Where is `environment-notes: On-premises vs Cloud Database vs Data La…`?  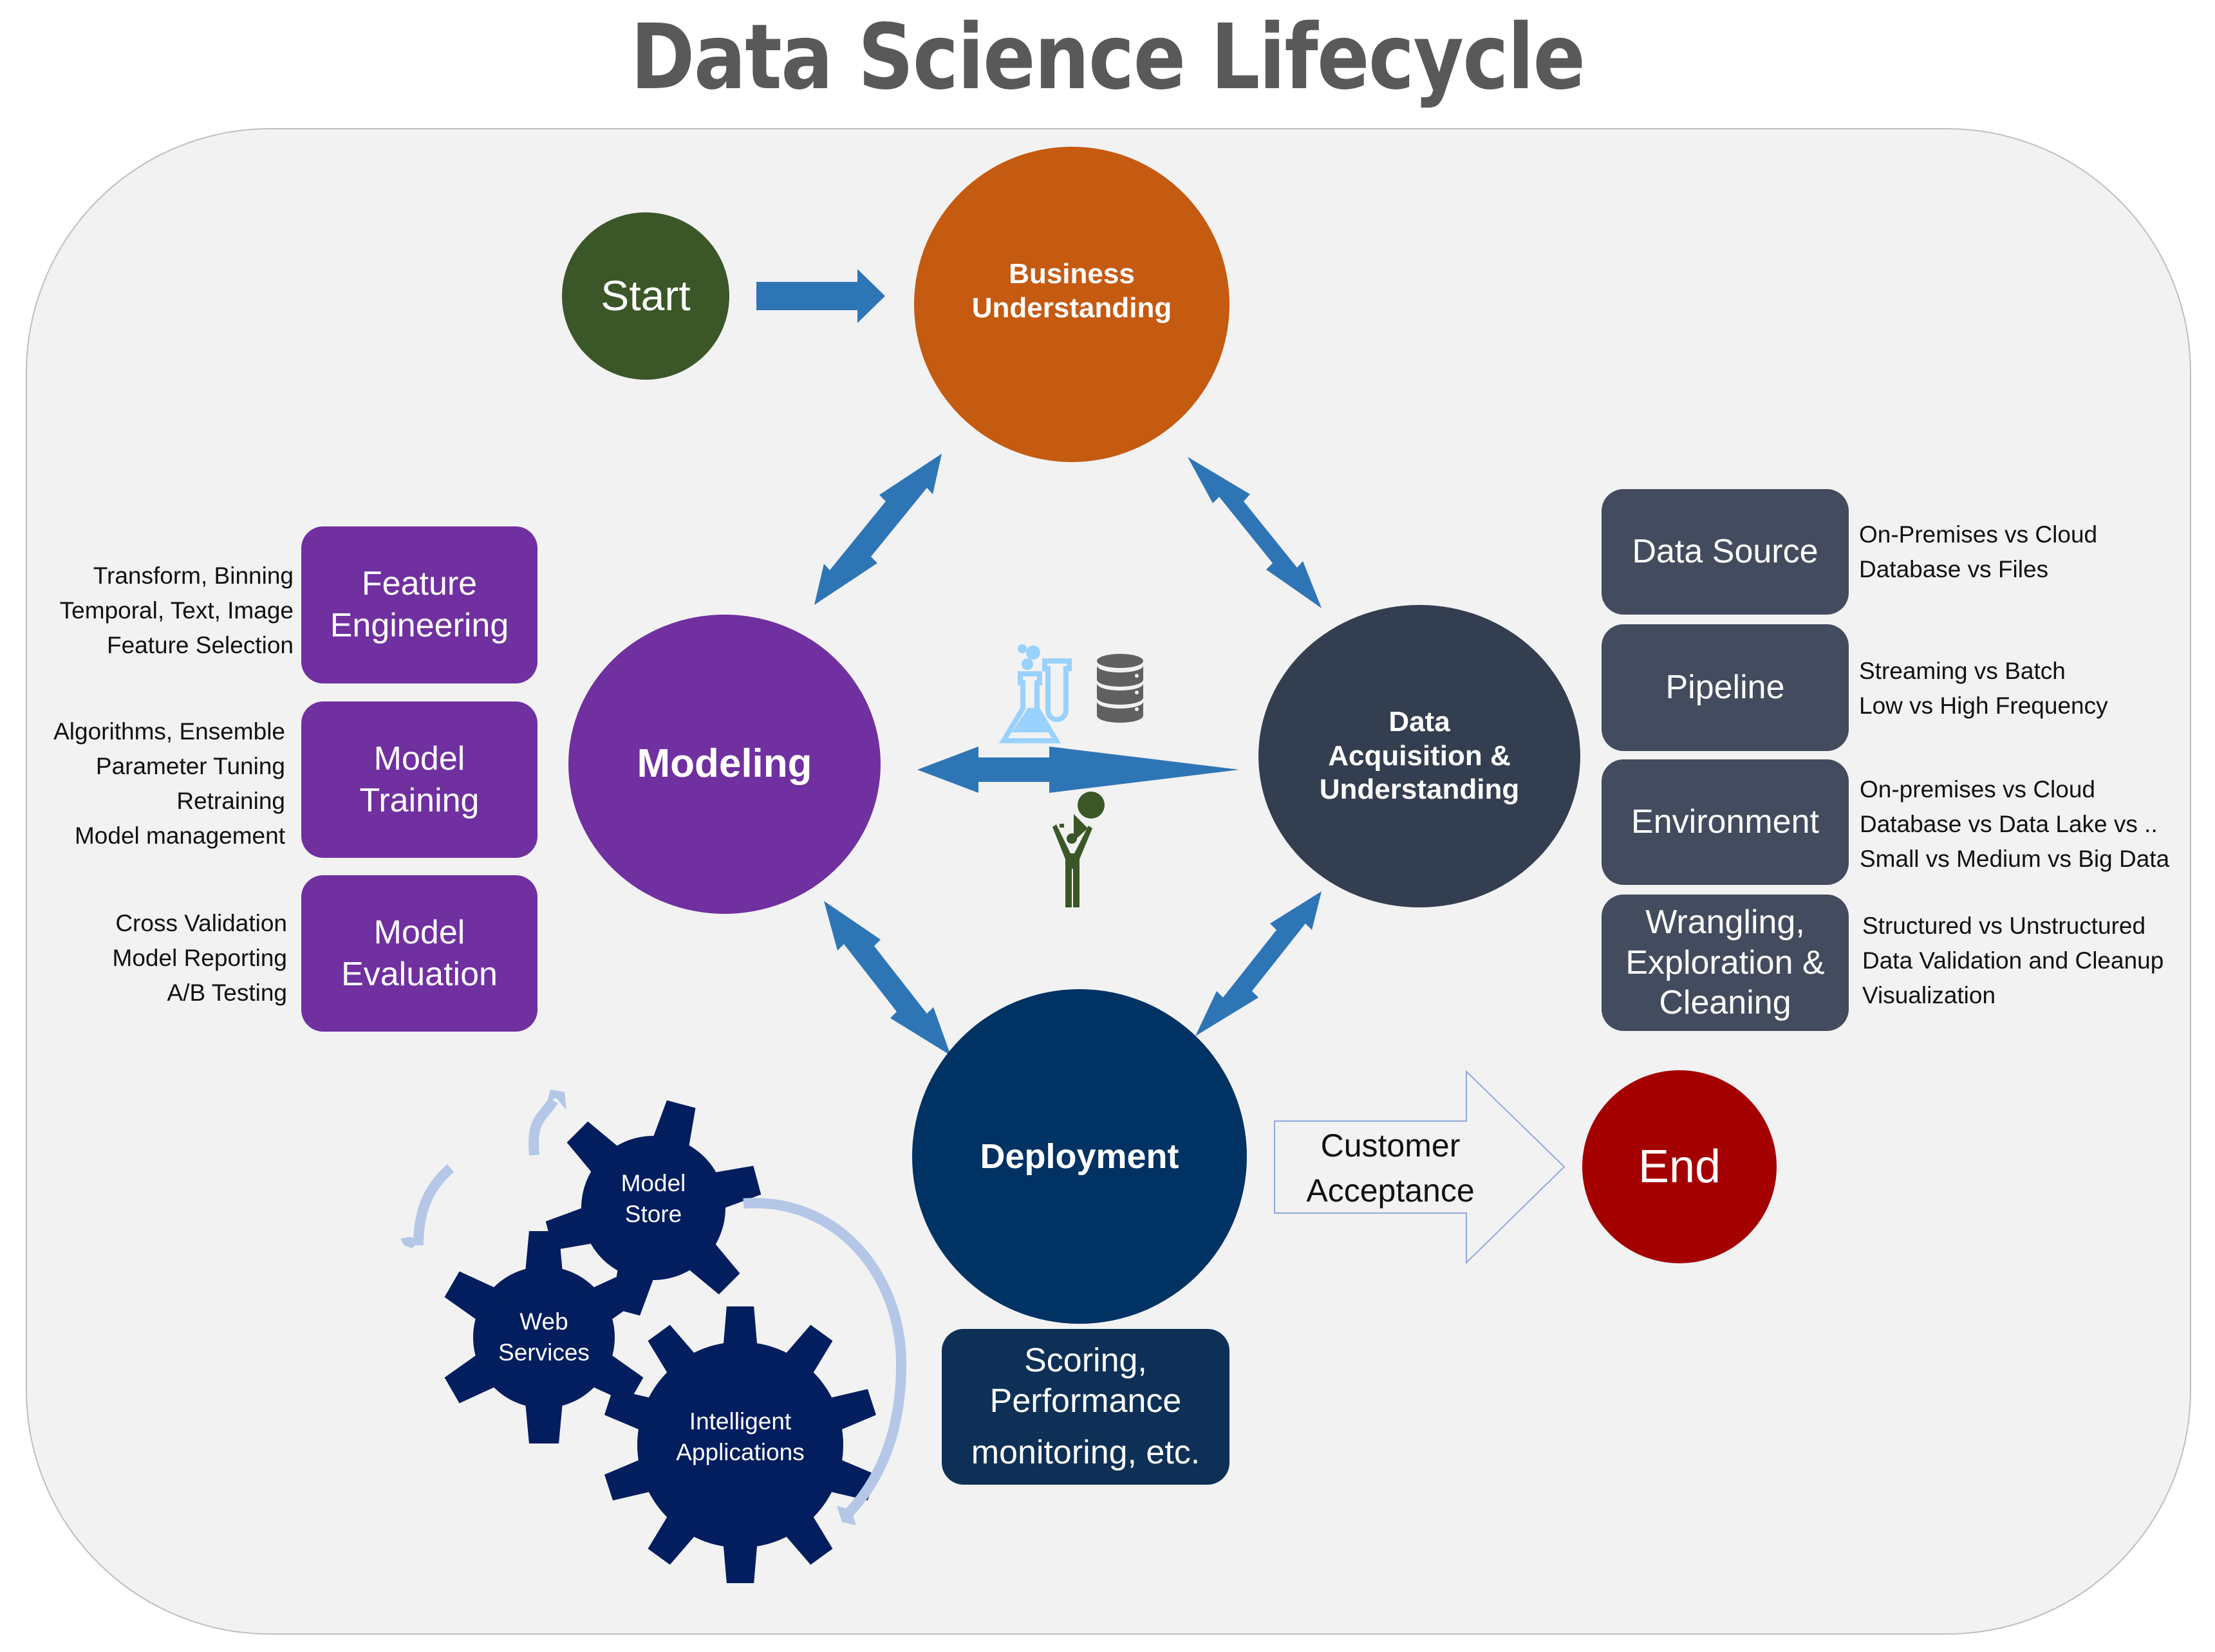 environment-notes: On-premises vs Cloud Database vs Data La… is located at coordinates (2014, 825).